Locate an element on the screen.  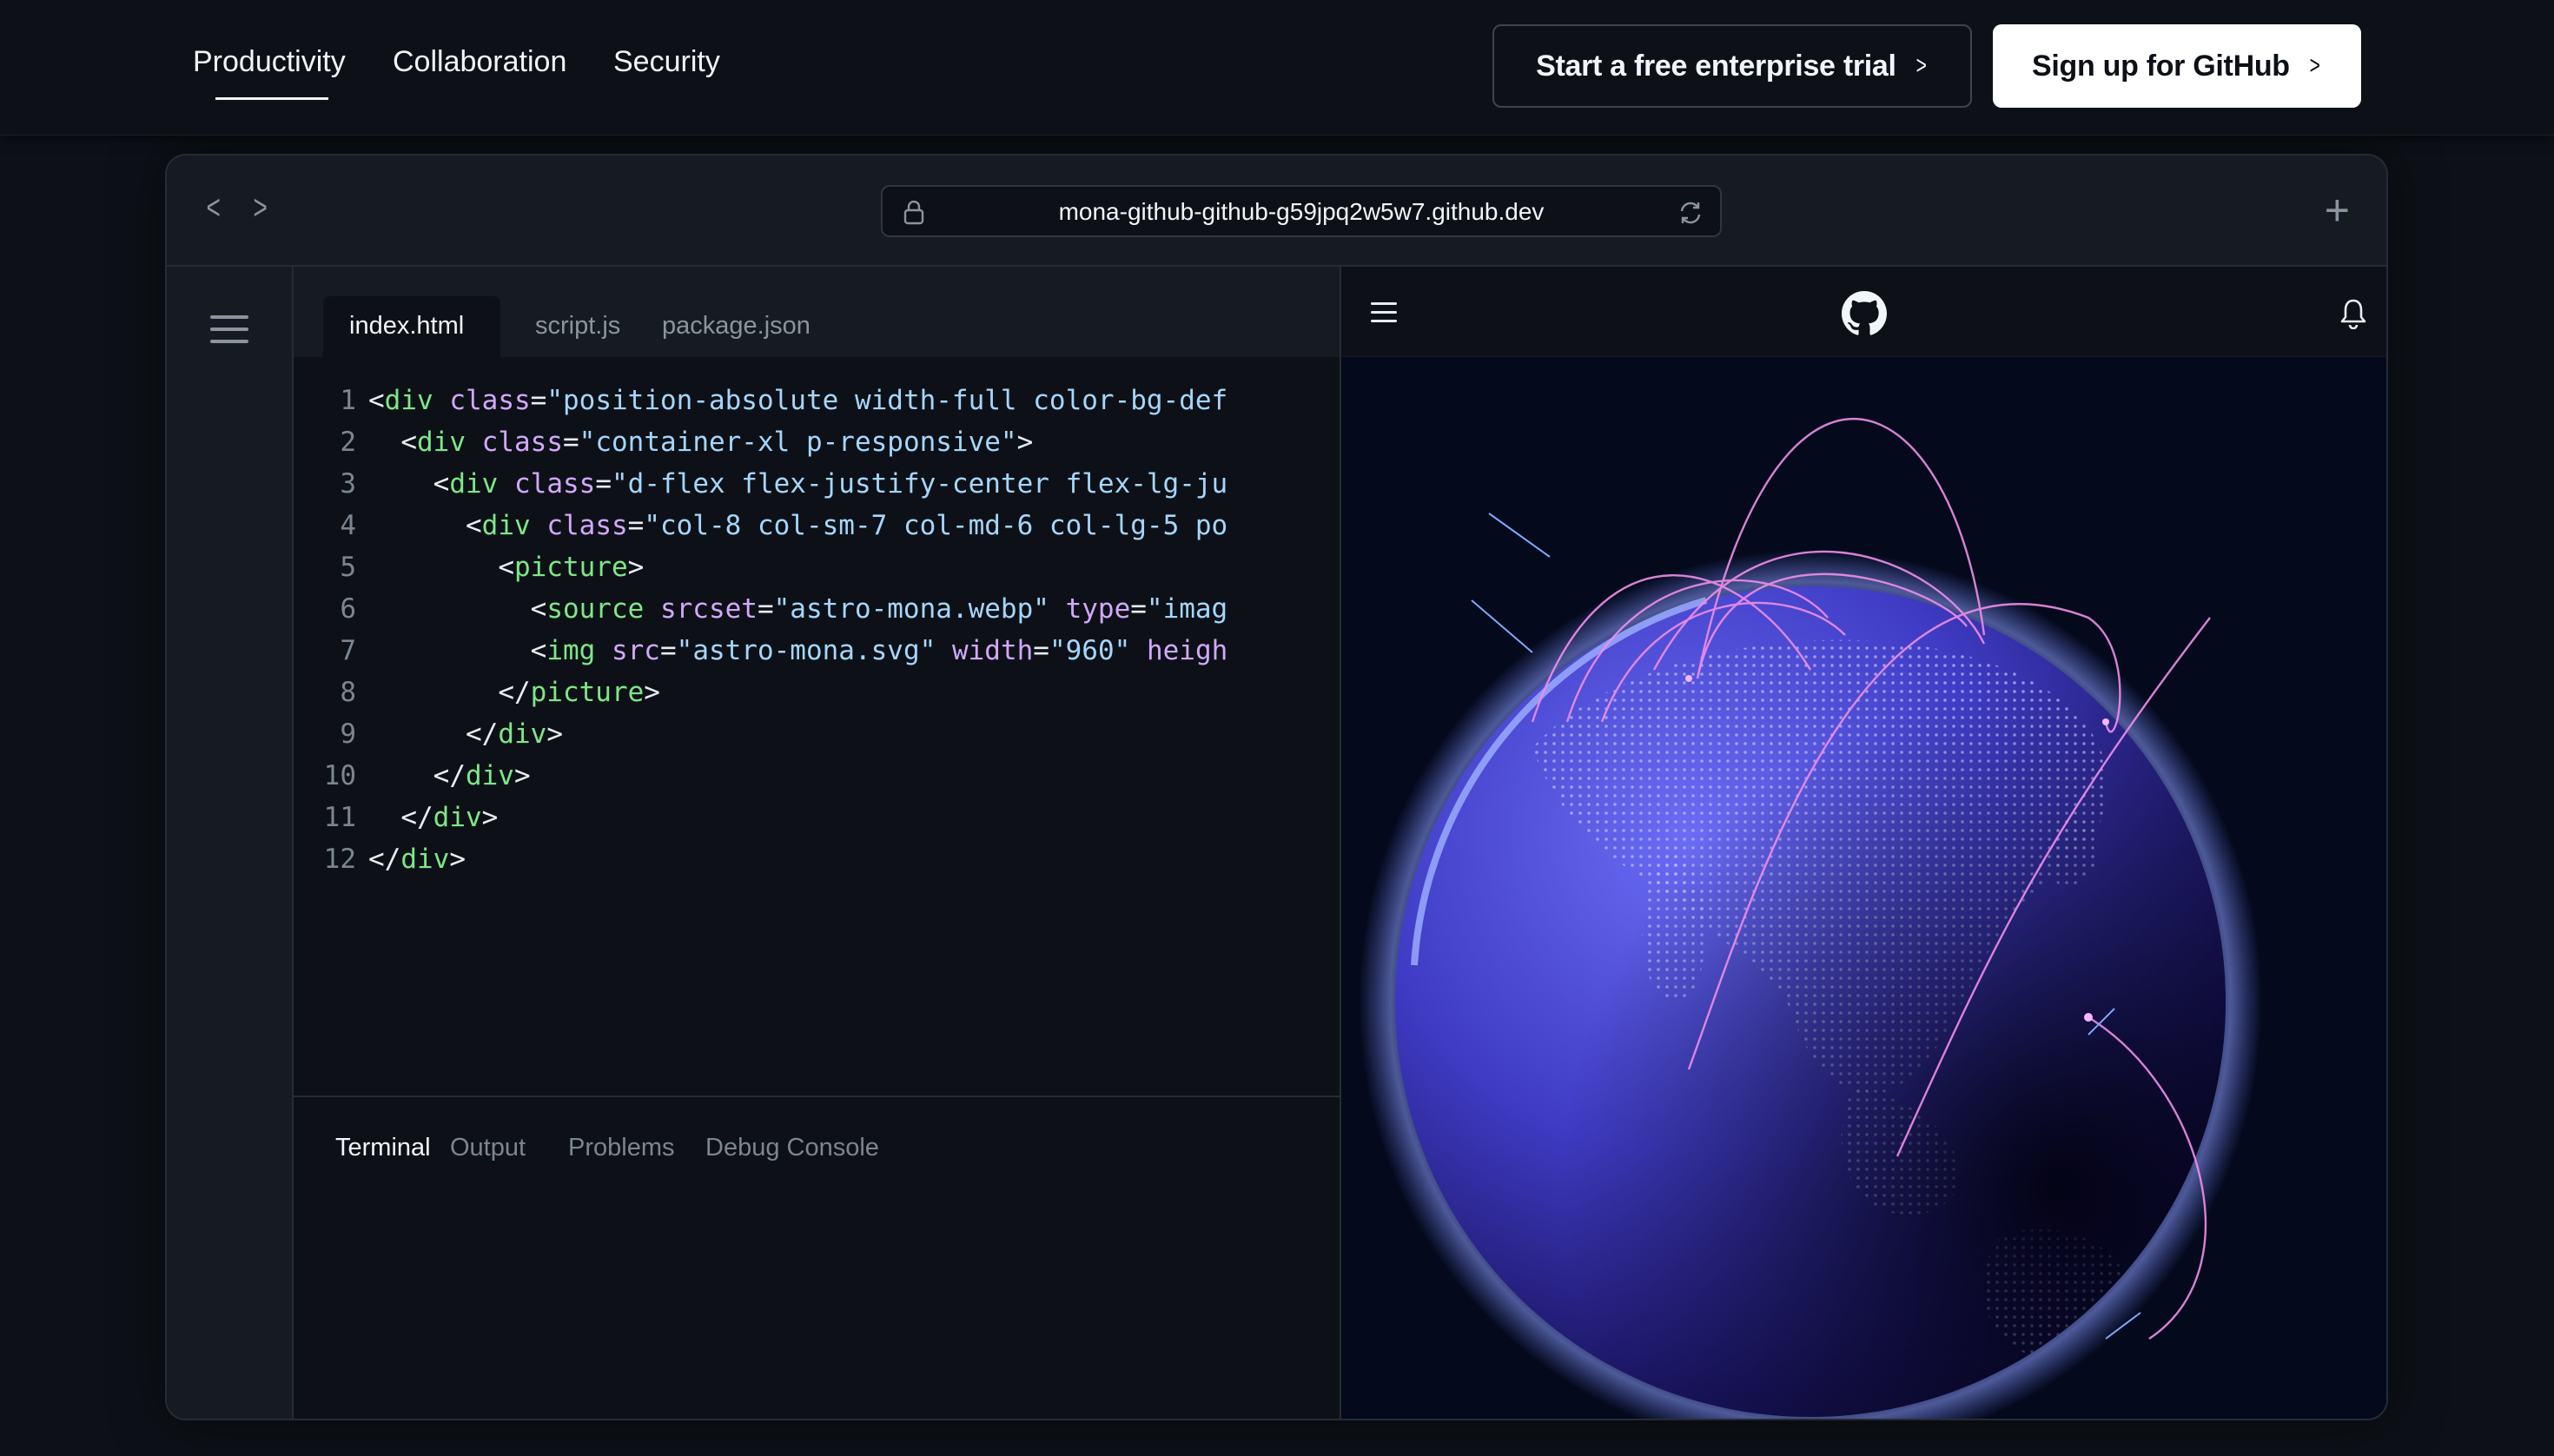
code-line: 12 </div> is located at coordinates (794, 864).